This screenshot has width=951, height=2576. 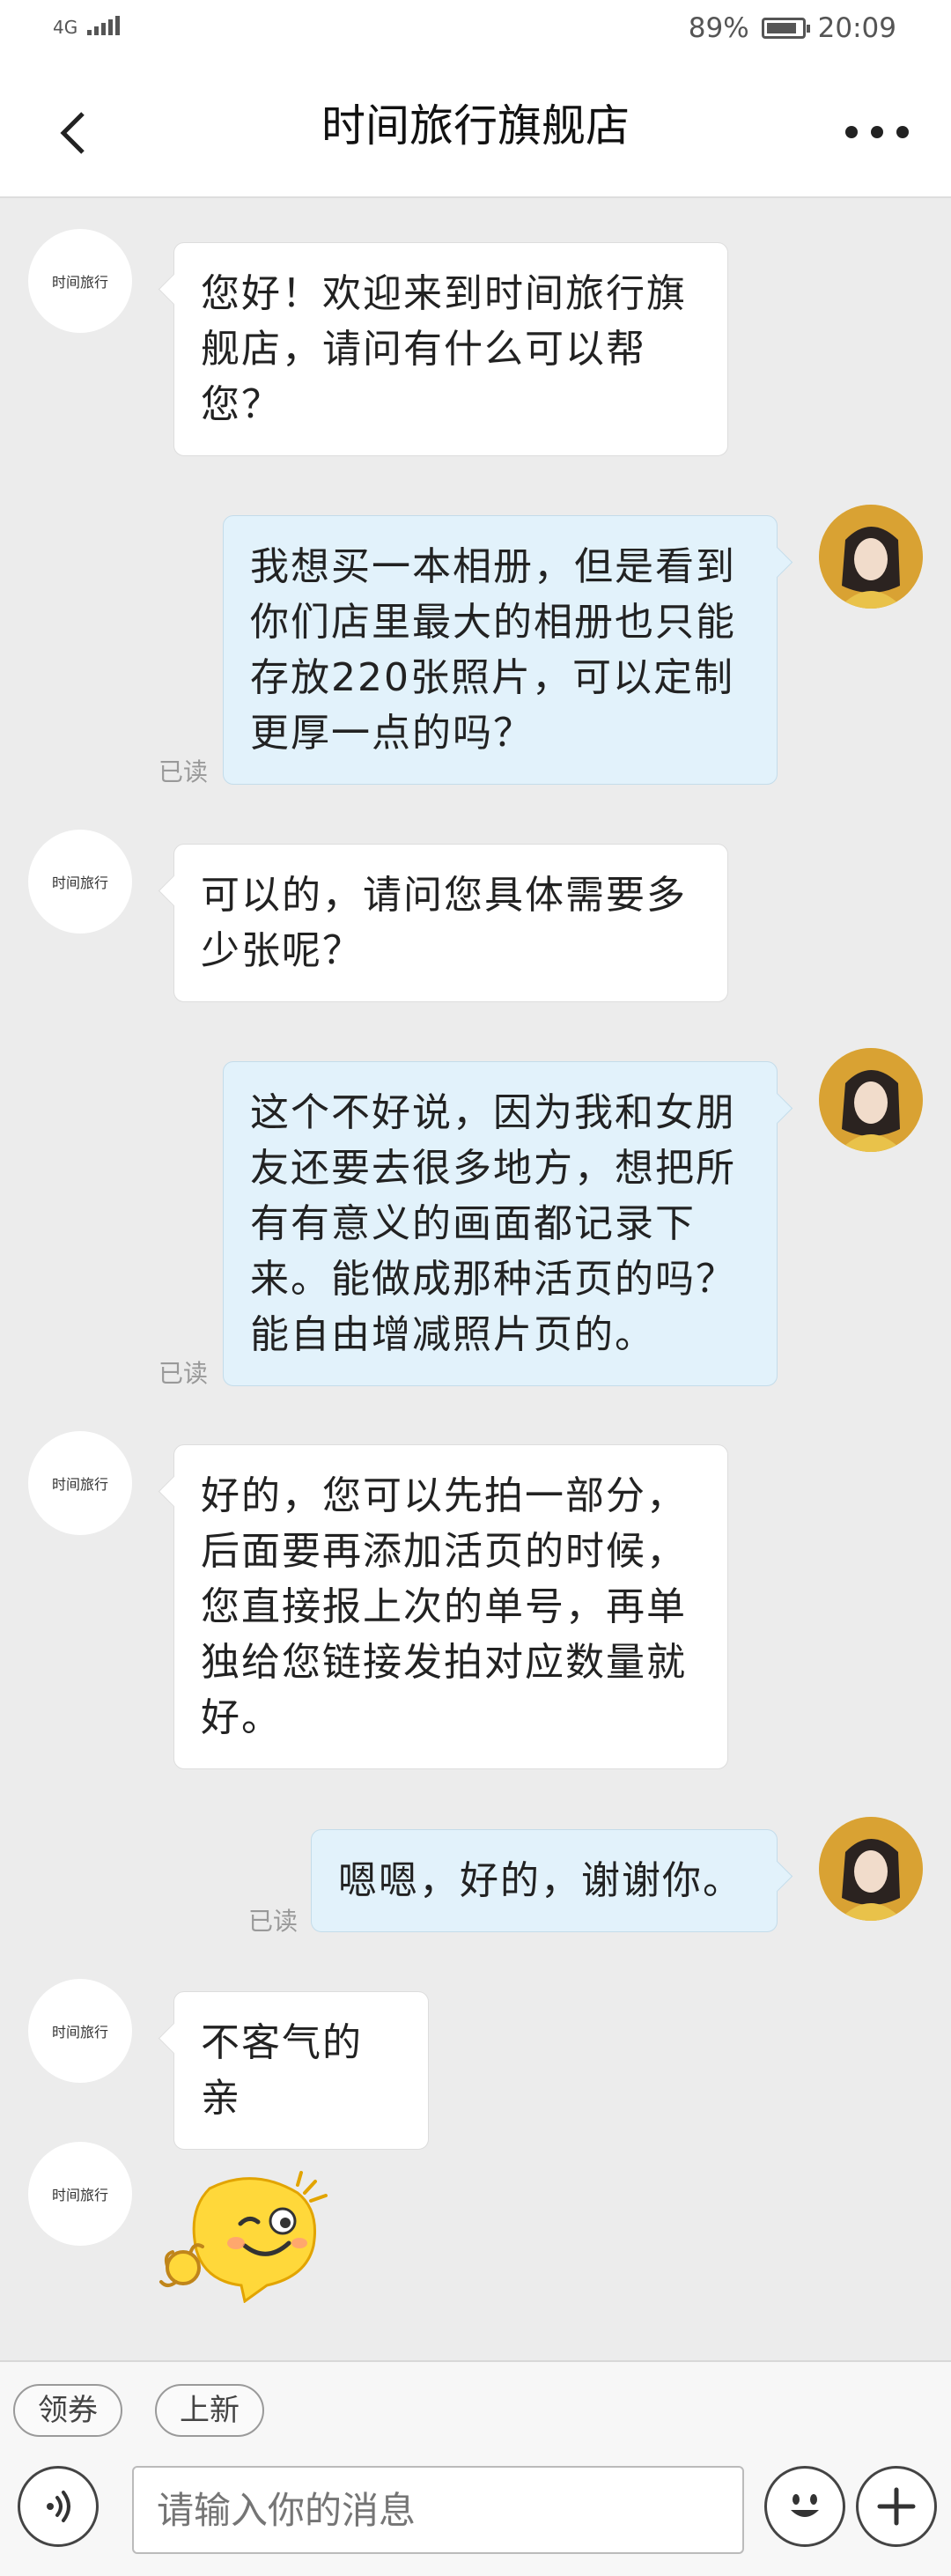 What do you see at coordinates (68, 2410) in the screenshot?
I see `coupon-chip-button: 领券` at bounding box center [68, 2410].